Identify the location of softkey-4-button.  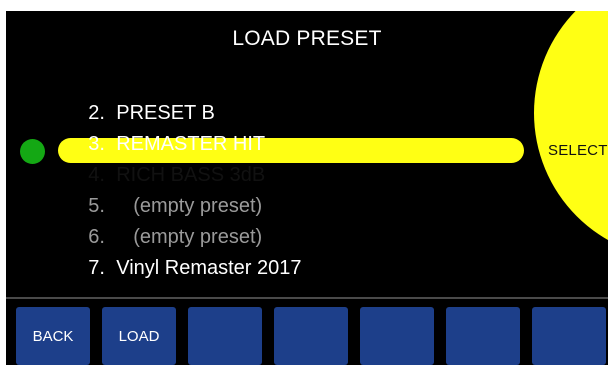
(311, 336).